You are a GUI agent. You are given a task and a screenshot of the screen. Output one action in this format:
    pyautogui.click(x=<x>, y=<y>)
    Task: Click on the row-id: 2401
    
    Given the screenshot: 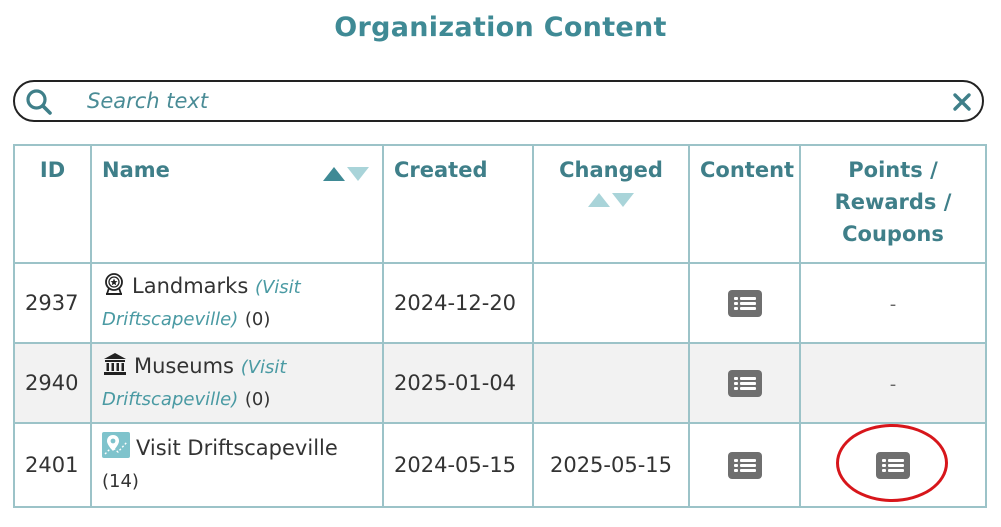 What is the action you would take?
    pyautogui.click(x=52, y=465)
    